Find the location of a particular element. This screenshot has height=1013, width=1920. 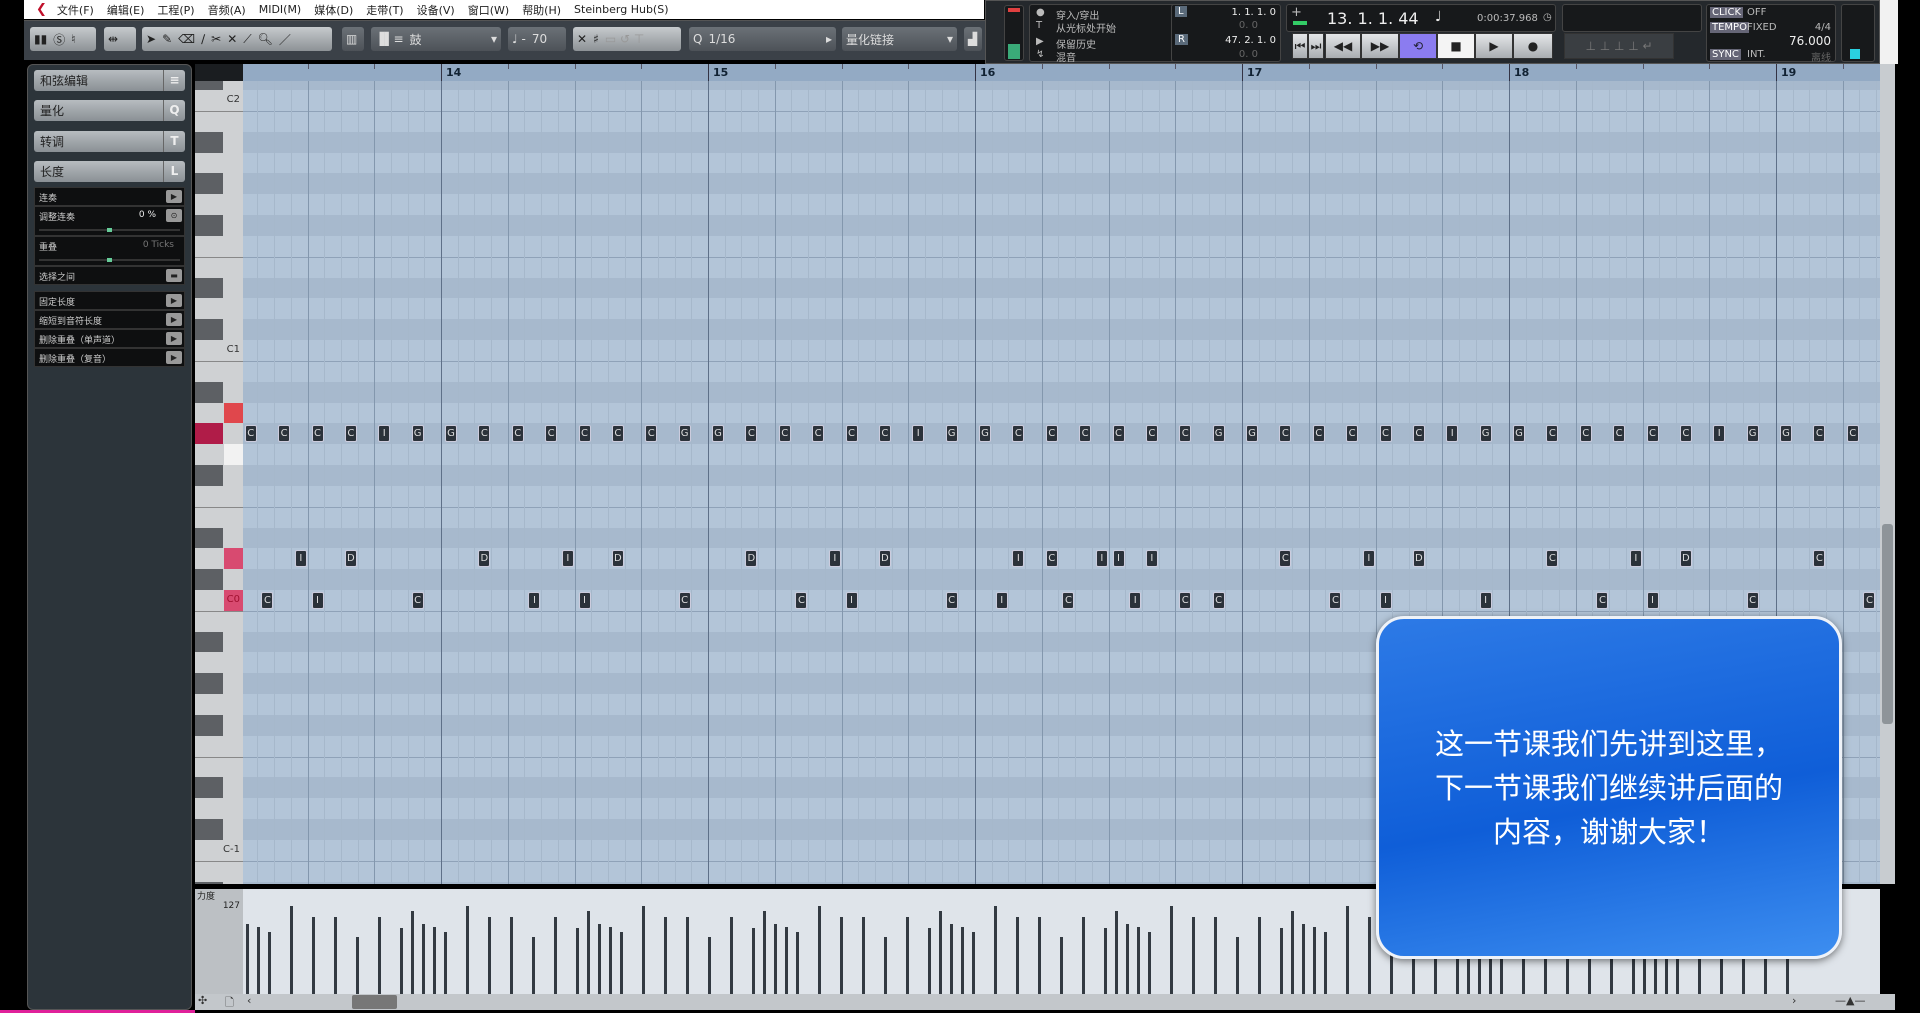

section-chord-edit: 和弦编辑 ≡ is located at coordinates (109, 80).